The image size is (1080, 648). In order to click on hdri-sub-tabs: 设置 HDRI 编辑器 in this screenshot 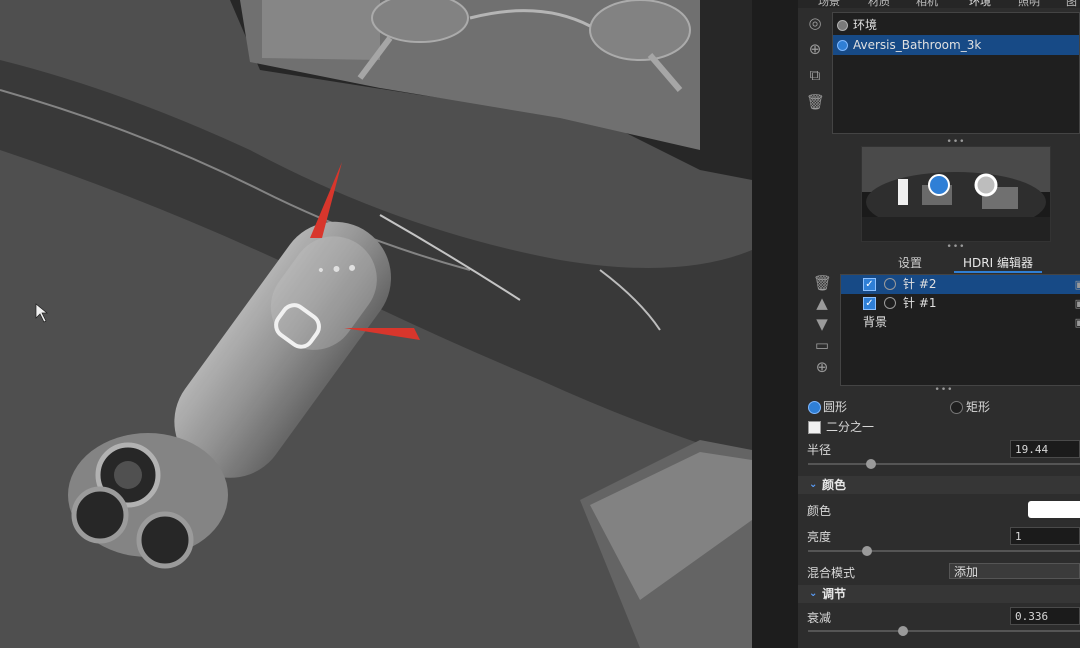, I will do `click(969, 264)`.